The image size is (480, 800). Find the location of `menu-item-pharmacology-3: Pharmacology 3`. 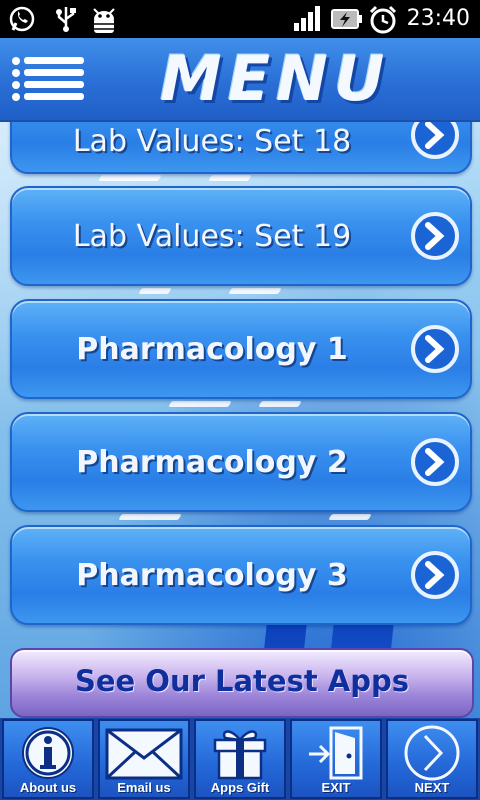

menu-item-pharmacology-3: Pharmacology 3 is located at coordinates (241, 575).